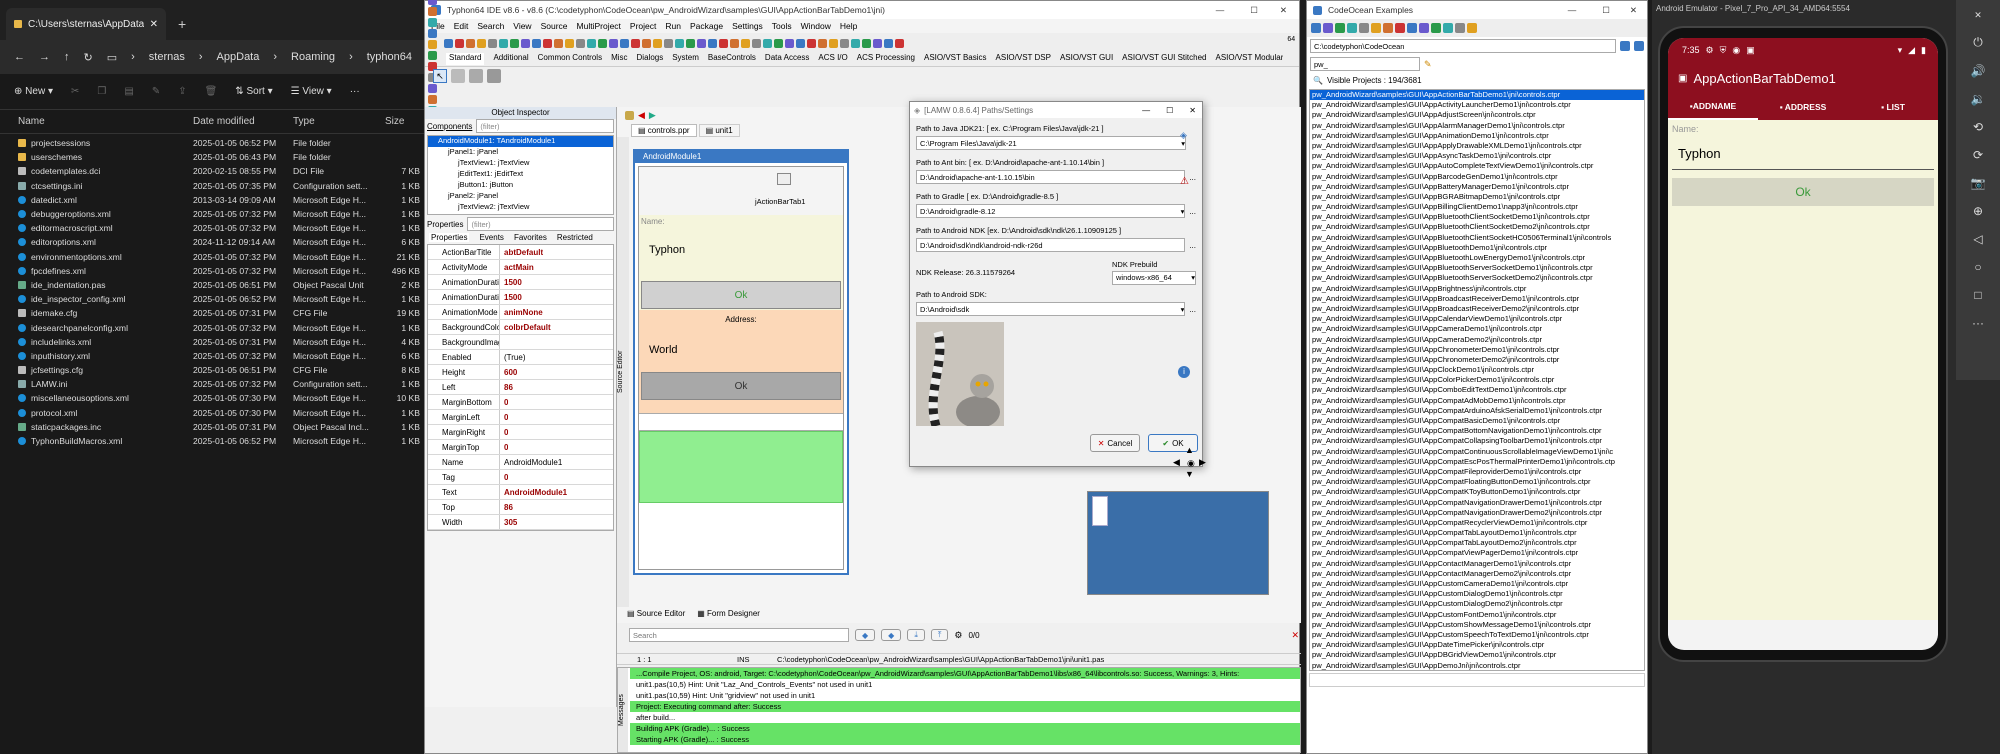 Image resolution: width=2000 pixels, height=754 pixels. What do you see at coordinates (182, 28) in the screenshot?
I see `new-tab-icon: +` at bounding box center [182, 28].